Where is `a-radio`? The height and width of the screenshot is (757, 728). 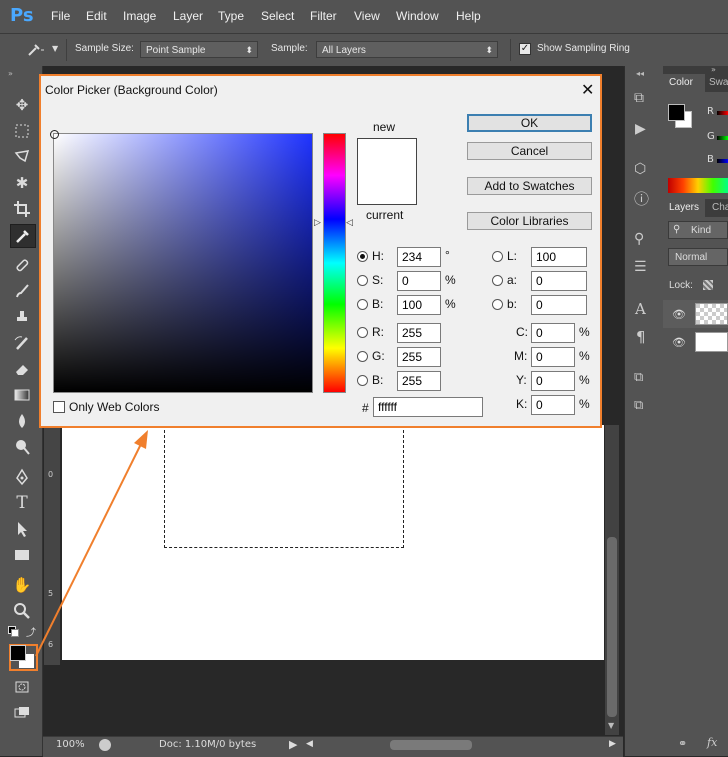
a-radio is located at coordinates (497, 280).